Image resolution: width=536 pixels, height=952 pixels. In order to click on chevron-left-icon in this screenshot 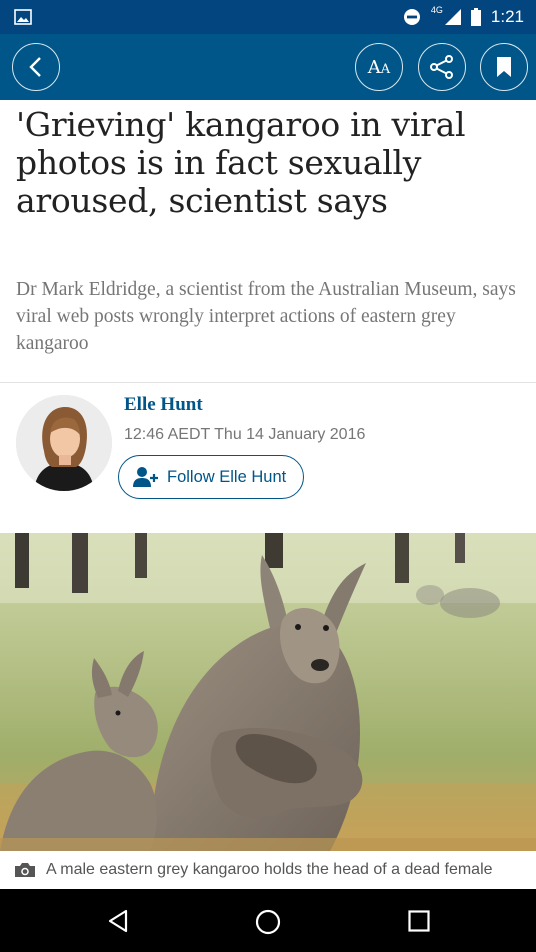, I will do `click(35, 67)`.